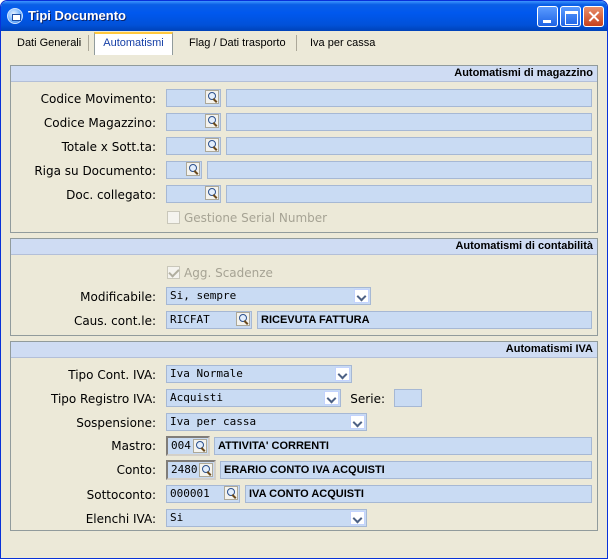 The image size is (608, 559). What do you see at coordinates (399, 170) in the screenshot?
I see `riga-documento-description` at bounding box center [399, 170].